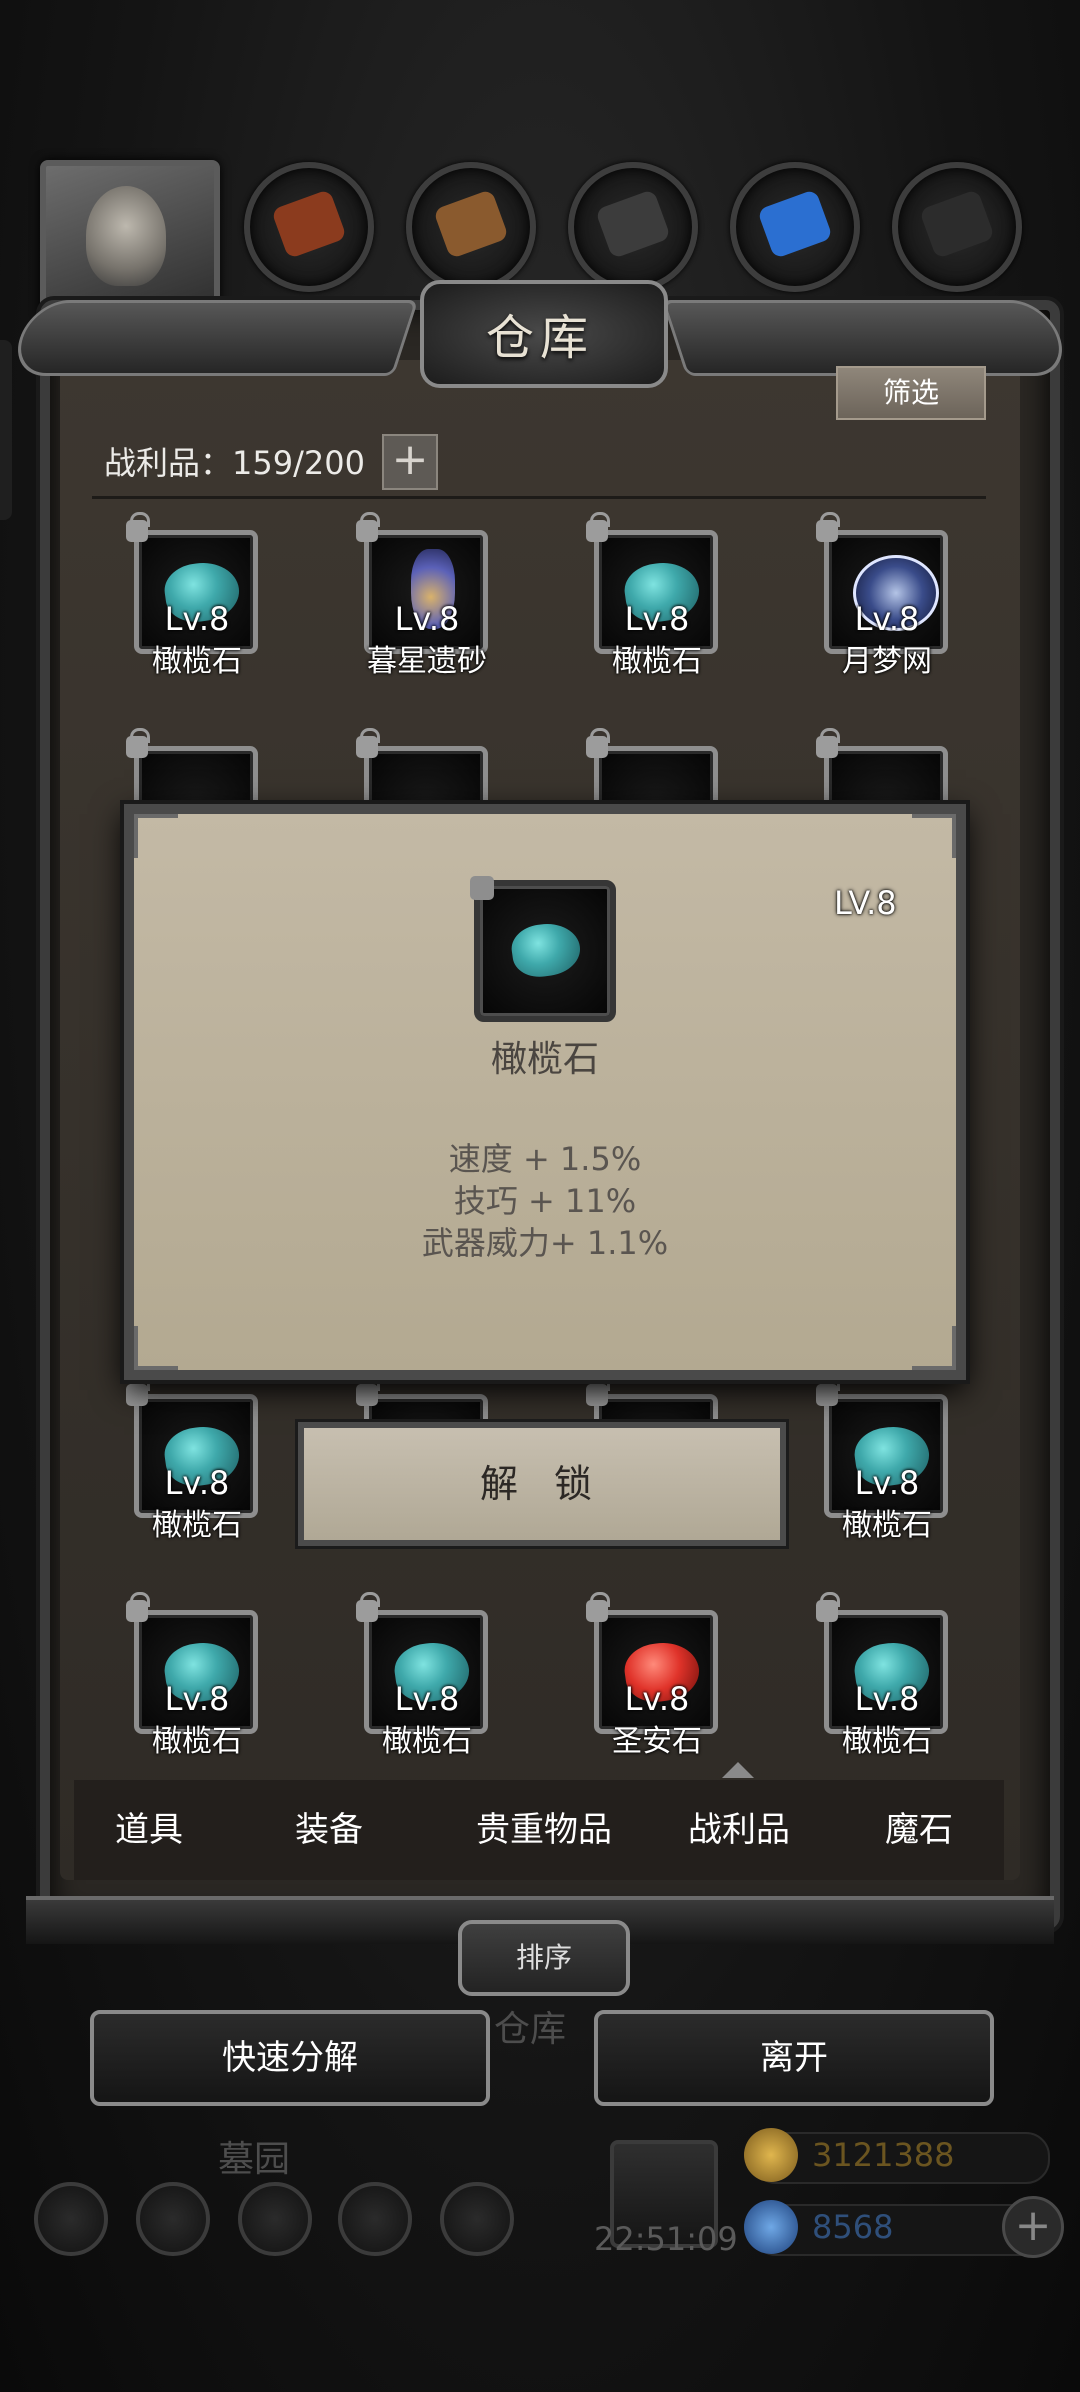 The width and height of the screenshot is (1080, 2392). What do you see at coordinates (539, 338) in the screenshot?
I see `warehouse-title: 仓库` at bounding box center [539, 338].